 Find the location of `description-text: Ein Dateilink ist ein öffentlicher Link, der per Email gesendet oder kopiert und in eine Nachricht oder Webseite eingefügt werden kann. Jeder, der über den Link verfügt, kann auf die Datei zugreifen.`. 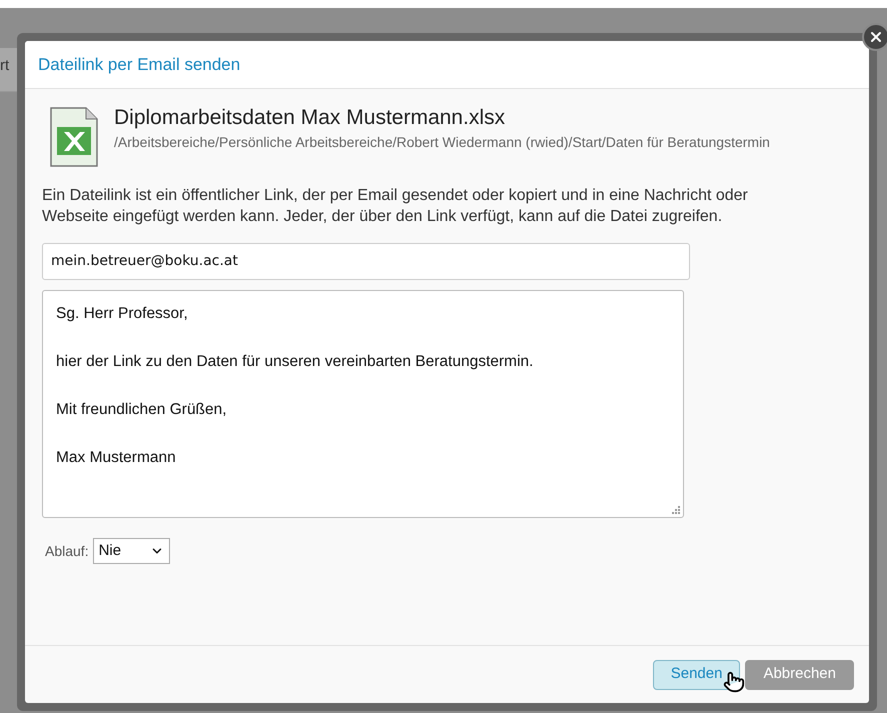

description-text: Ein Dateilink ist ein öffentlicher Link, der per Email gesendet oder kopiert und in eine Nachricht oder Webseite eingefügt werden kann. Jeder, der über den Link verfügt, kann auf die Datei zugreifen. is located at coordinates (395, 206).